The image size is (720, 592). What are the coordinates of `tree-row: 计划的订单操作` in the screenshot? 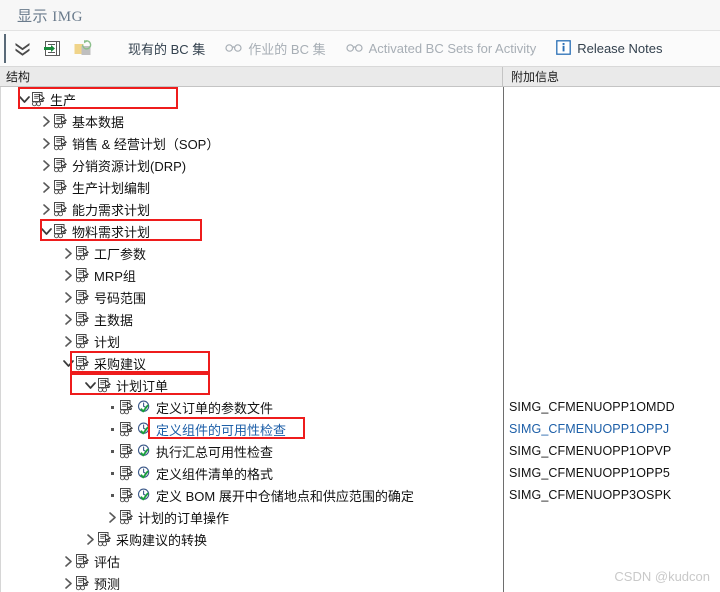 It's located at (251, 517).